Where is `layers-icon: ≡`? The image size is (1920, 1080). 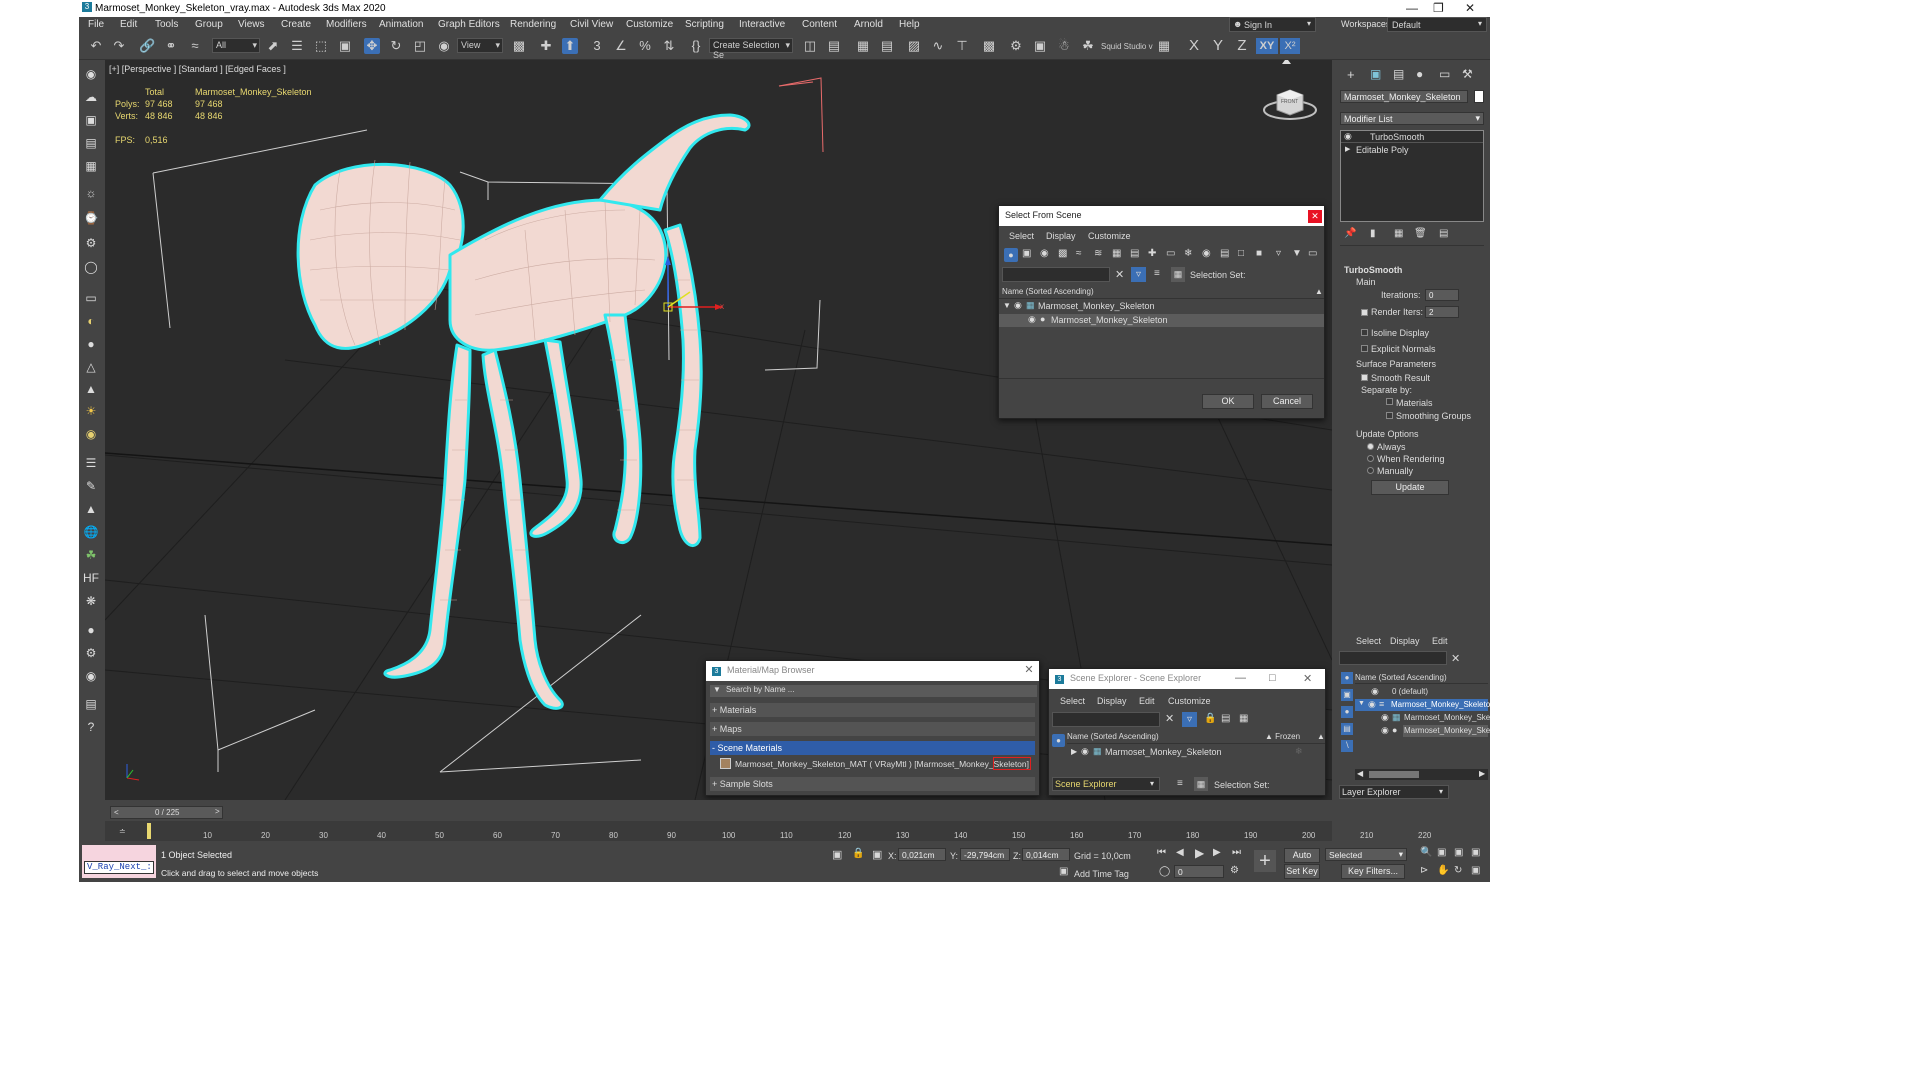
layers-icon: ≡ is located at coordinates (1180, 783).